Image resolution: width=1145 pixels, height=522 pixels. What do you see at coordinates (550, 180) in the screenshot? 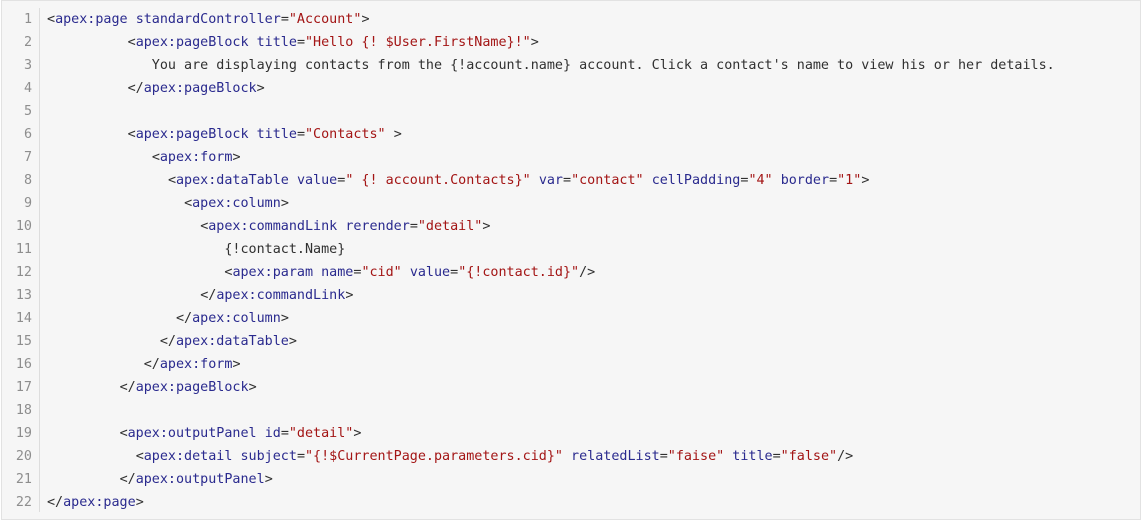
I see `code-token-attr: var` at bounding box center [550, 180].